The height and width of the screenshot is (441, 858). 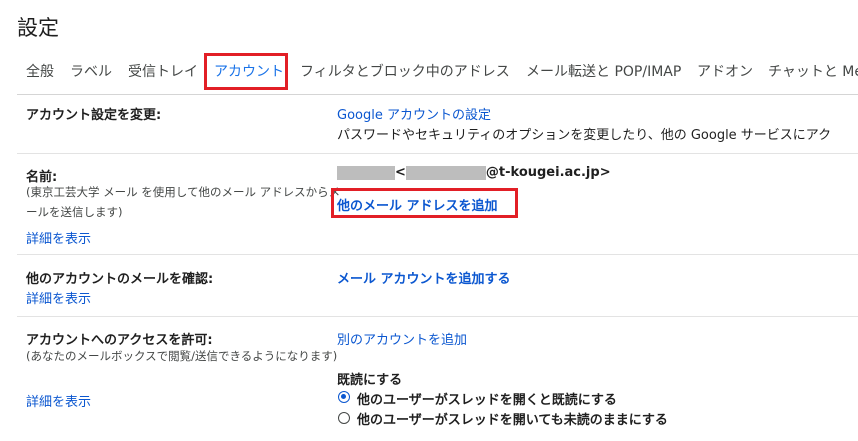 What do you see at coordinates (603, 72) in the screenshot?
I see `tab-forwarding-pop-imap: メール転送と POP/IMAP` at bounding box center [603, 72].